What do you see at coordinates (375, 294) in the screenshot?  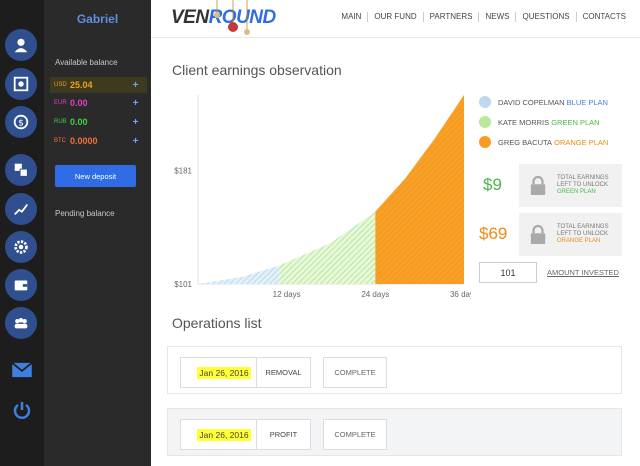 I see `x-tick-label: 24 days` at bounding box center [375, 294].